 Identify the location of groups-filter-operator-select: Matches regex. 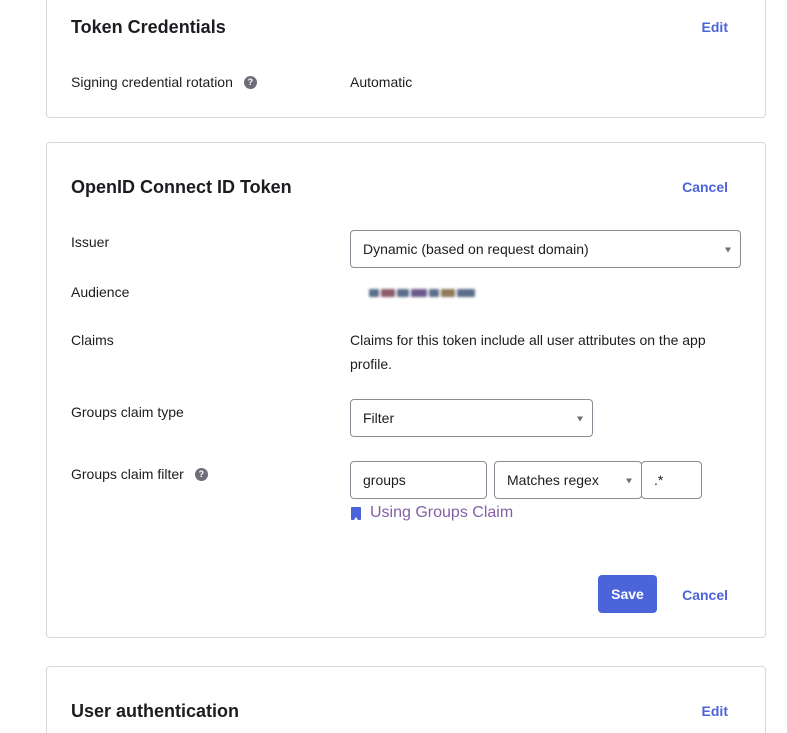
(568, 480).